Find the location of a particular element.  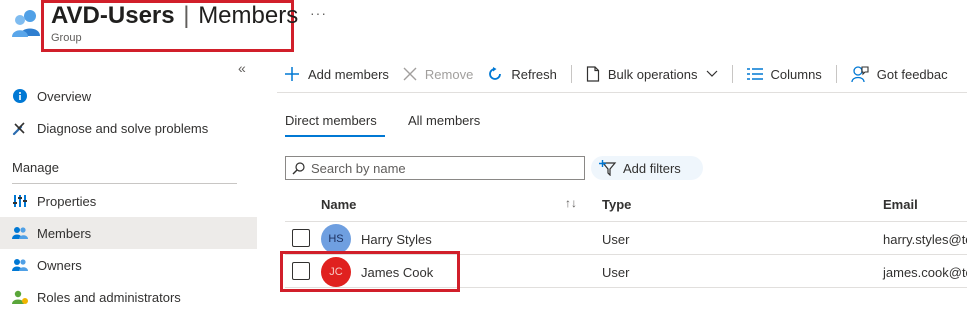

remove-button: Remove is located at coordinates (438, 74).